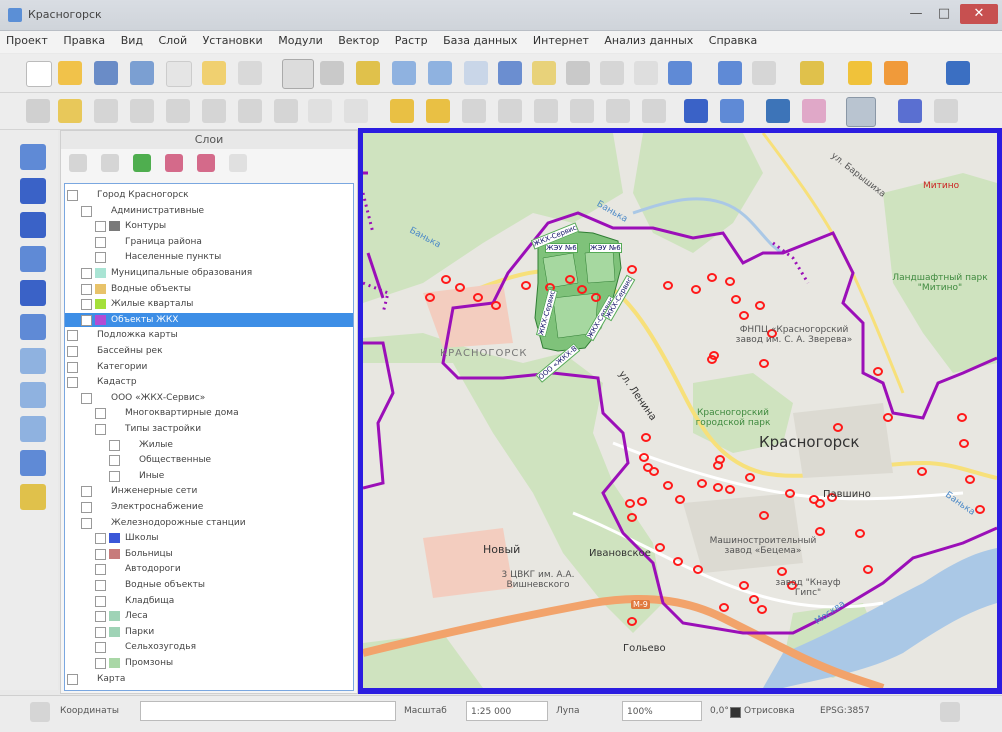 The height and width of the screenshot is (732, 1002). Describe the element at coordinates (110, 163) in the screenshot. I see `add-group-icon` at that location.